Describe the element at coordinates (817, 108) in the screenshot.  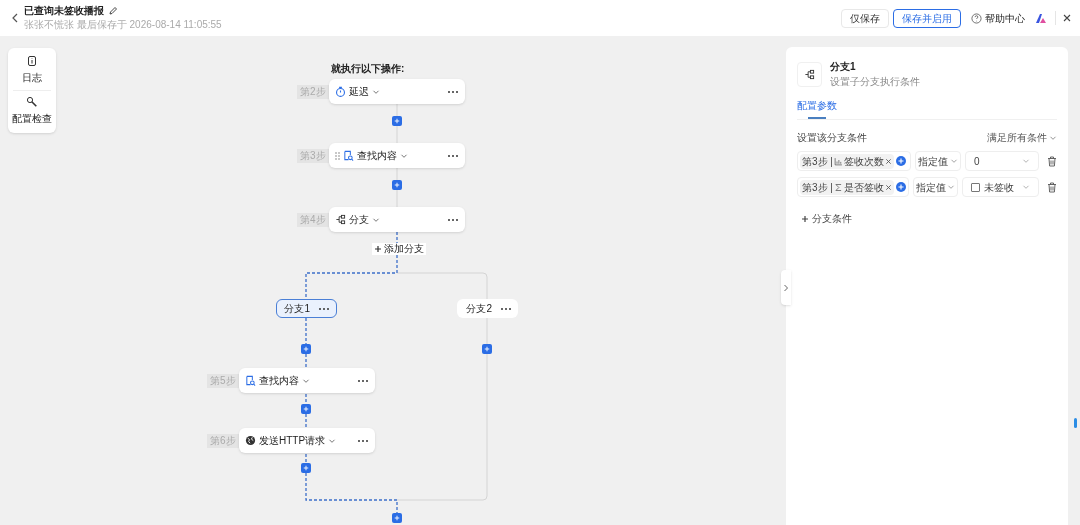
I see `tab: 配置参数` at that location.